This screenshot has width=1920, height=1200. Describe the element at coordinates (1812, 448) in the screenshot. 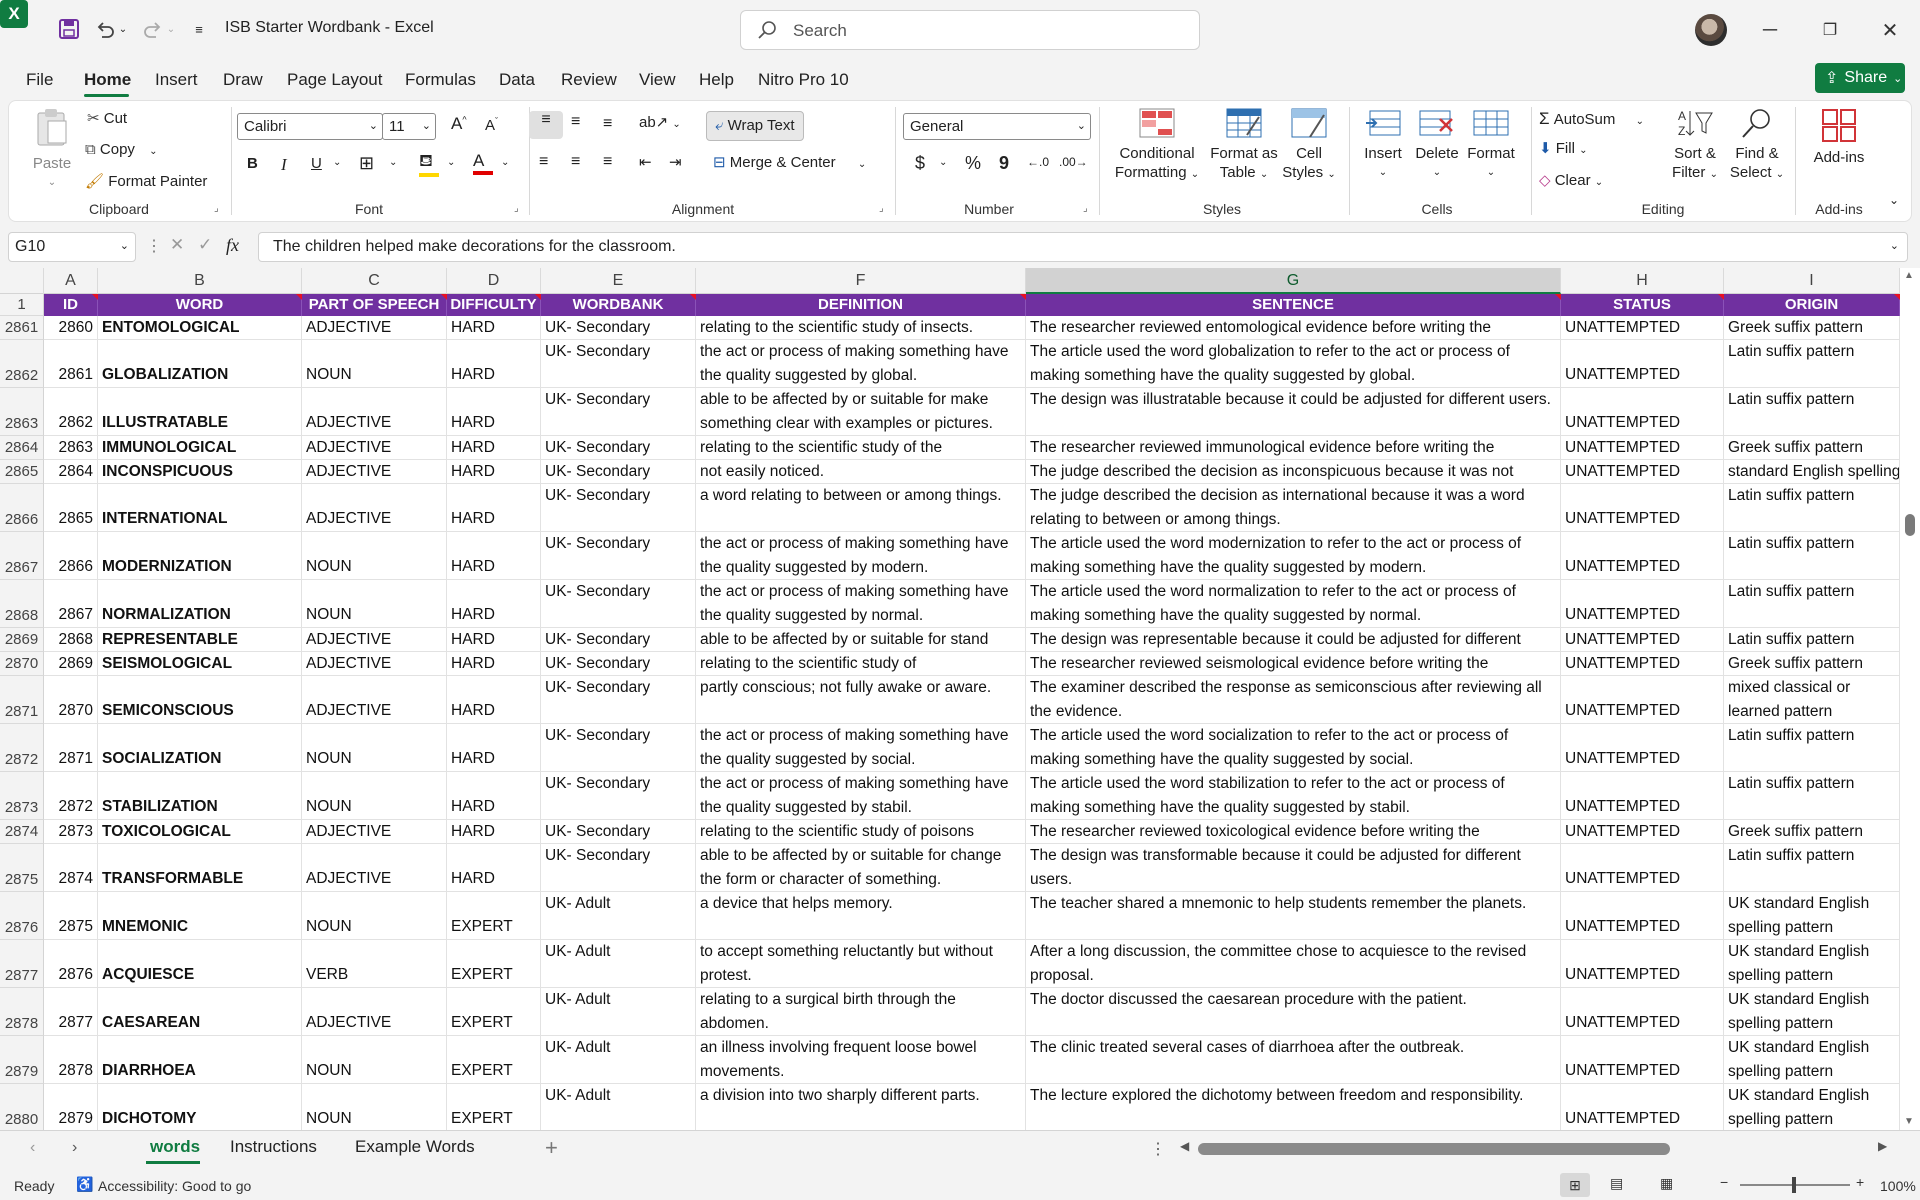

I see `table-cell: Greek suffix pattern` at that location.